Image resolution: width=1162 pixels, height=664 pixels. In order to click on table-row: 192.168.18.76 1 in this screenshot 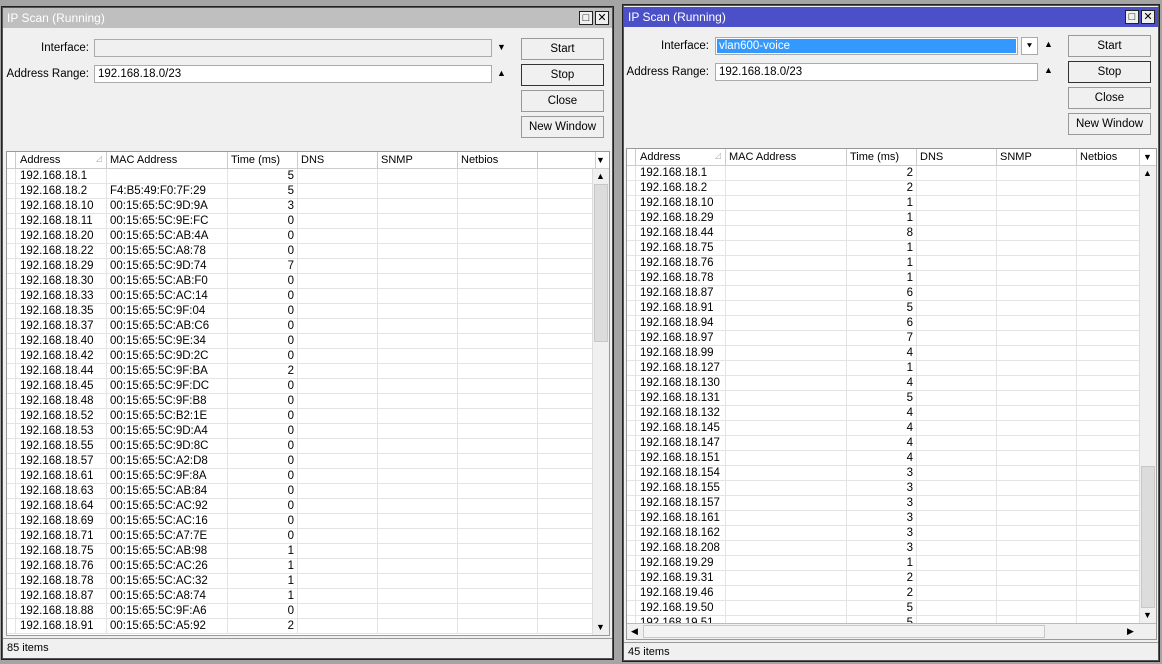, I will do `click(891, 263)`.